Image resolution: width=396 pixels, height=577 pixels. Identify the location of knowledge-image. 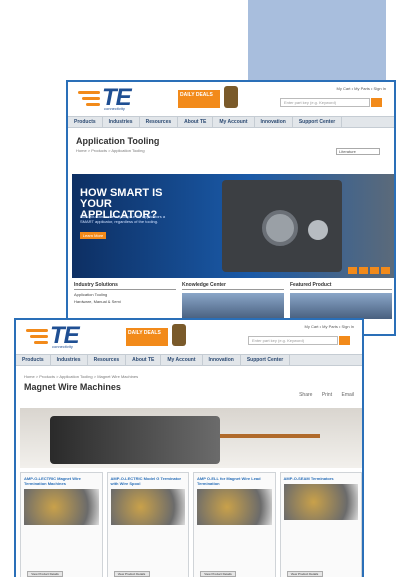
(233, 306).